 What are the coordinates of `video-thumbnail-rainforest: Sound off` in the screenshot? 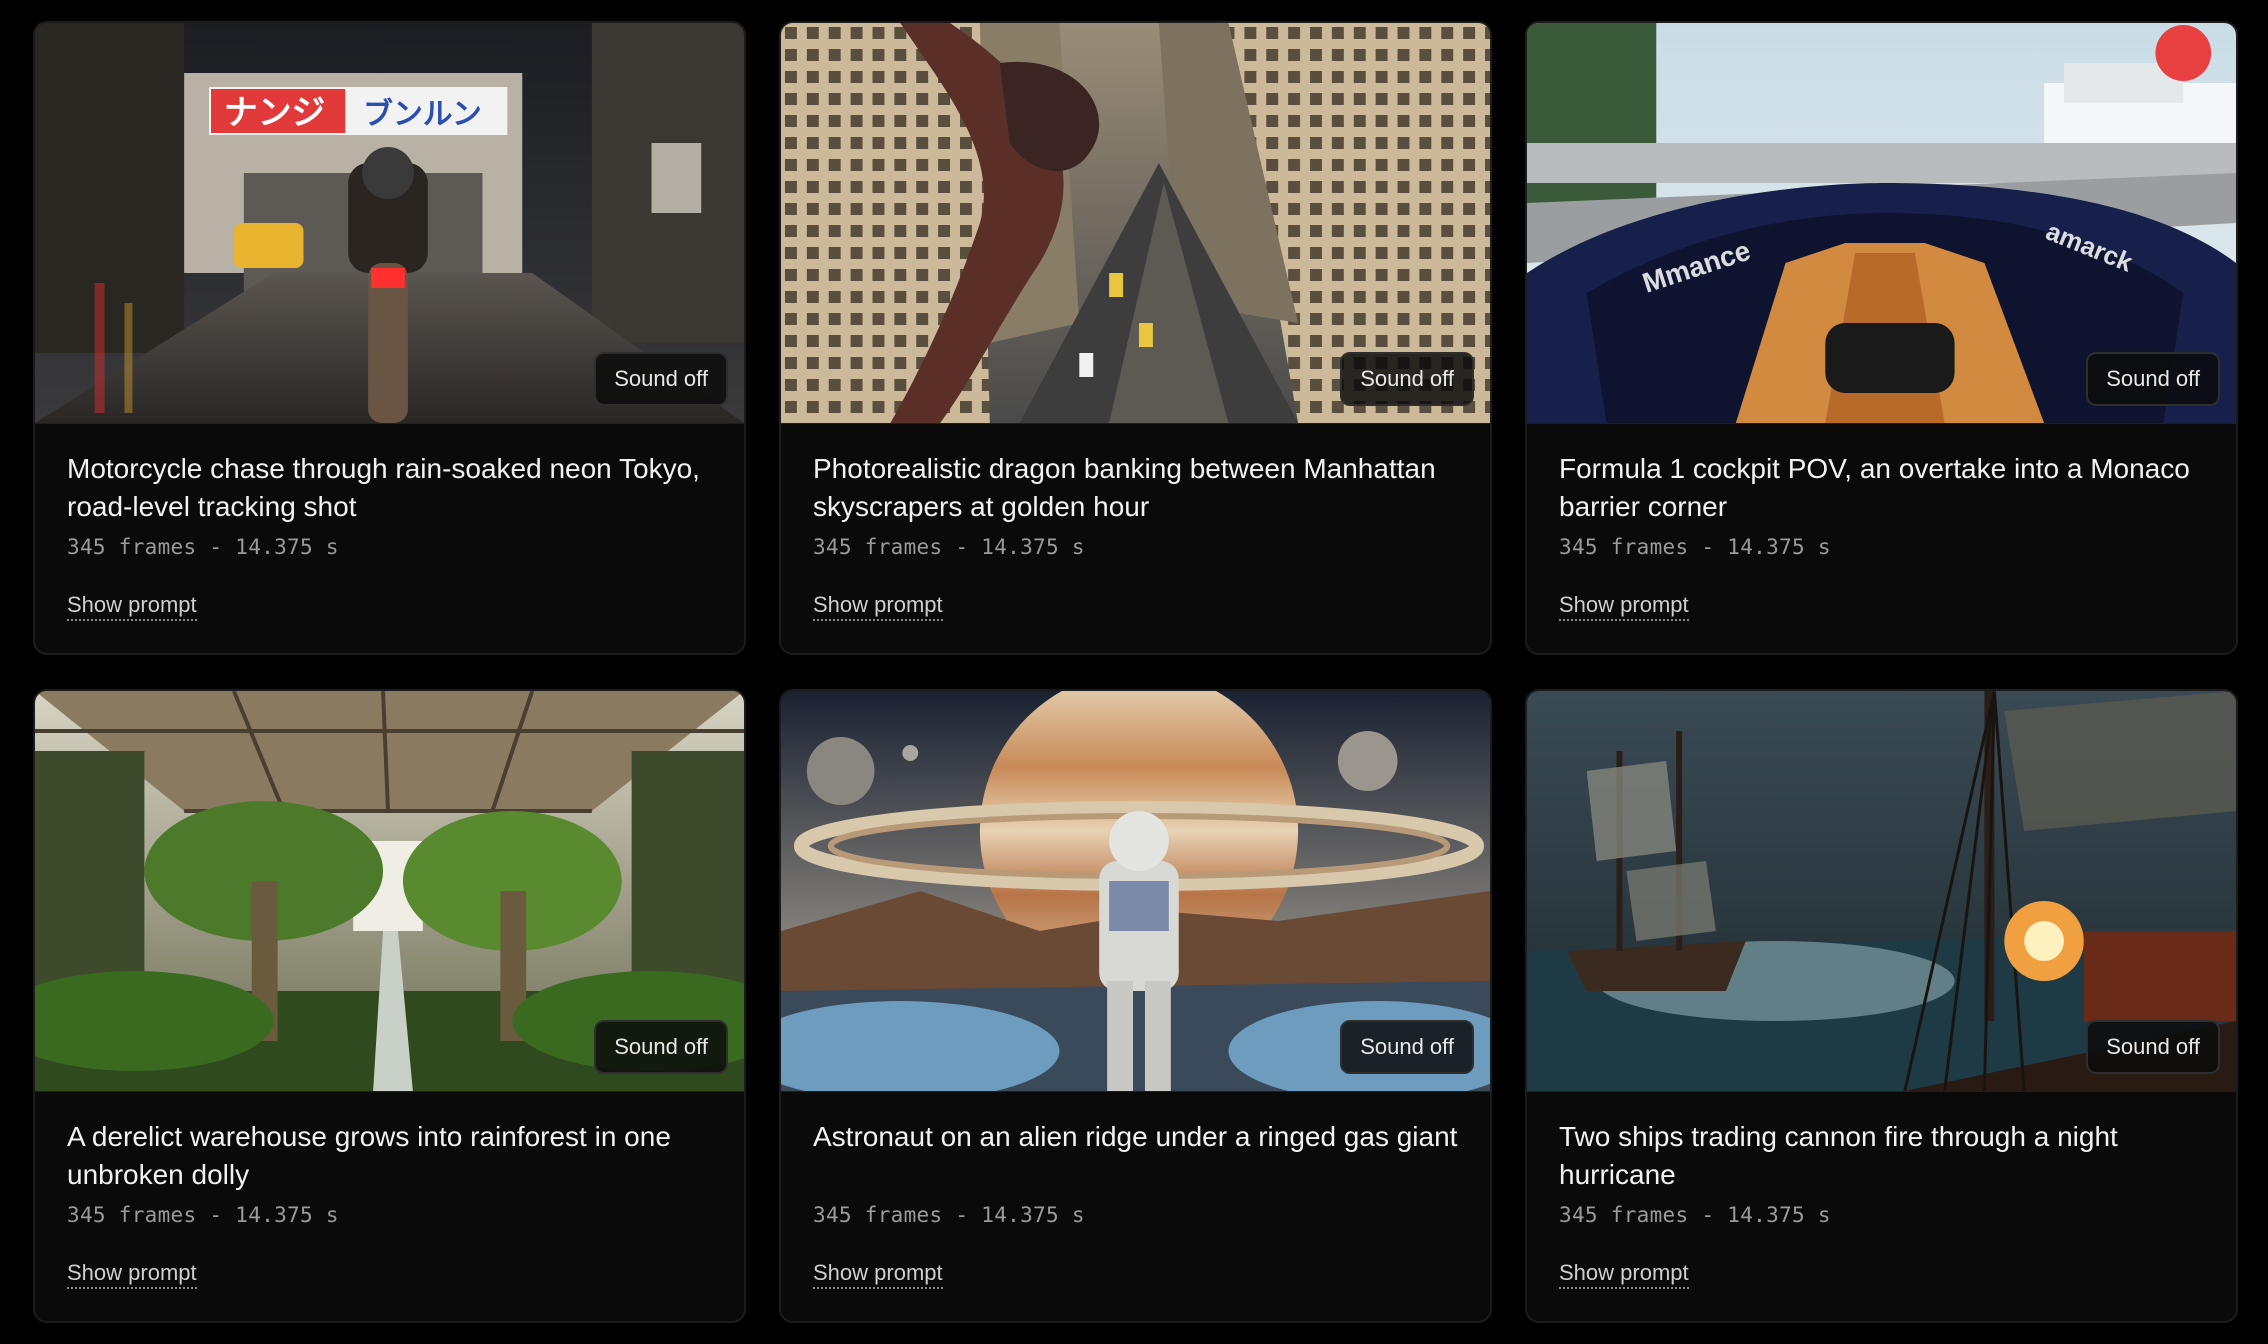 It's located at (389, 891).